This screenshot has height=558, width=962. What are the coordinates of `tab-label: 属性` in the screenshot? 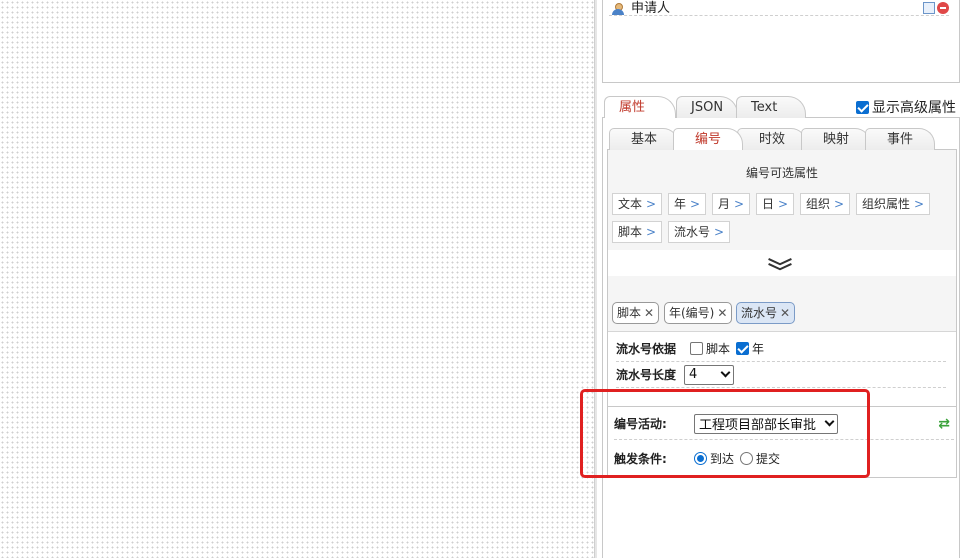 It's located at (632, 107).